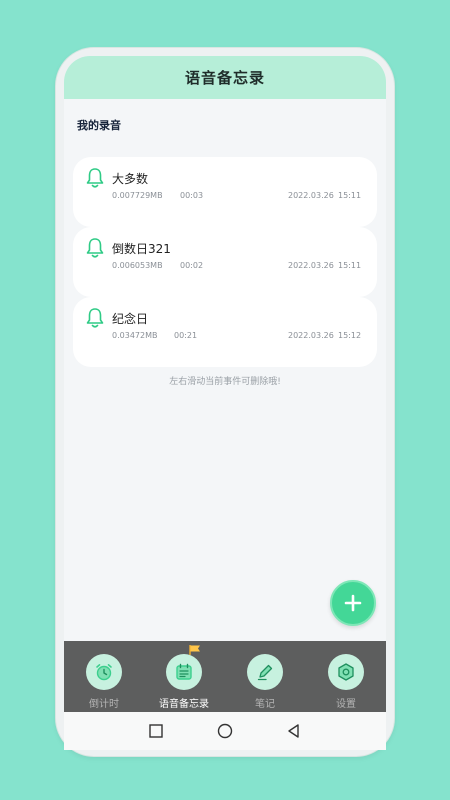 The width and height of the screenshot is (450, 800). I want to click on recording-size: 0.007729MB, so click(137, 195).